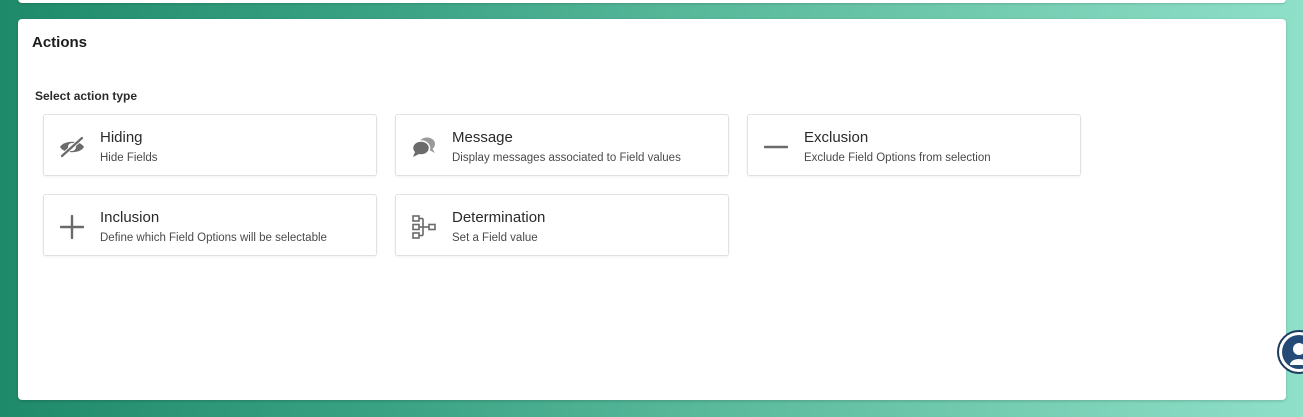 This screenshot has width=1303, height=417. What do you see at coordinates (210, 145) in the screenshot?
I see `action-type-hiding: Hiding Hide Fields` at bounding box center [210, 145].